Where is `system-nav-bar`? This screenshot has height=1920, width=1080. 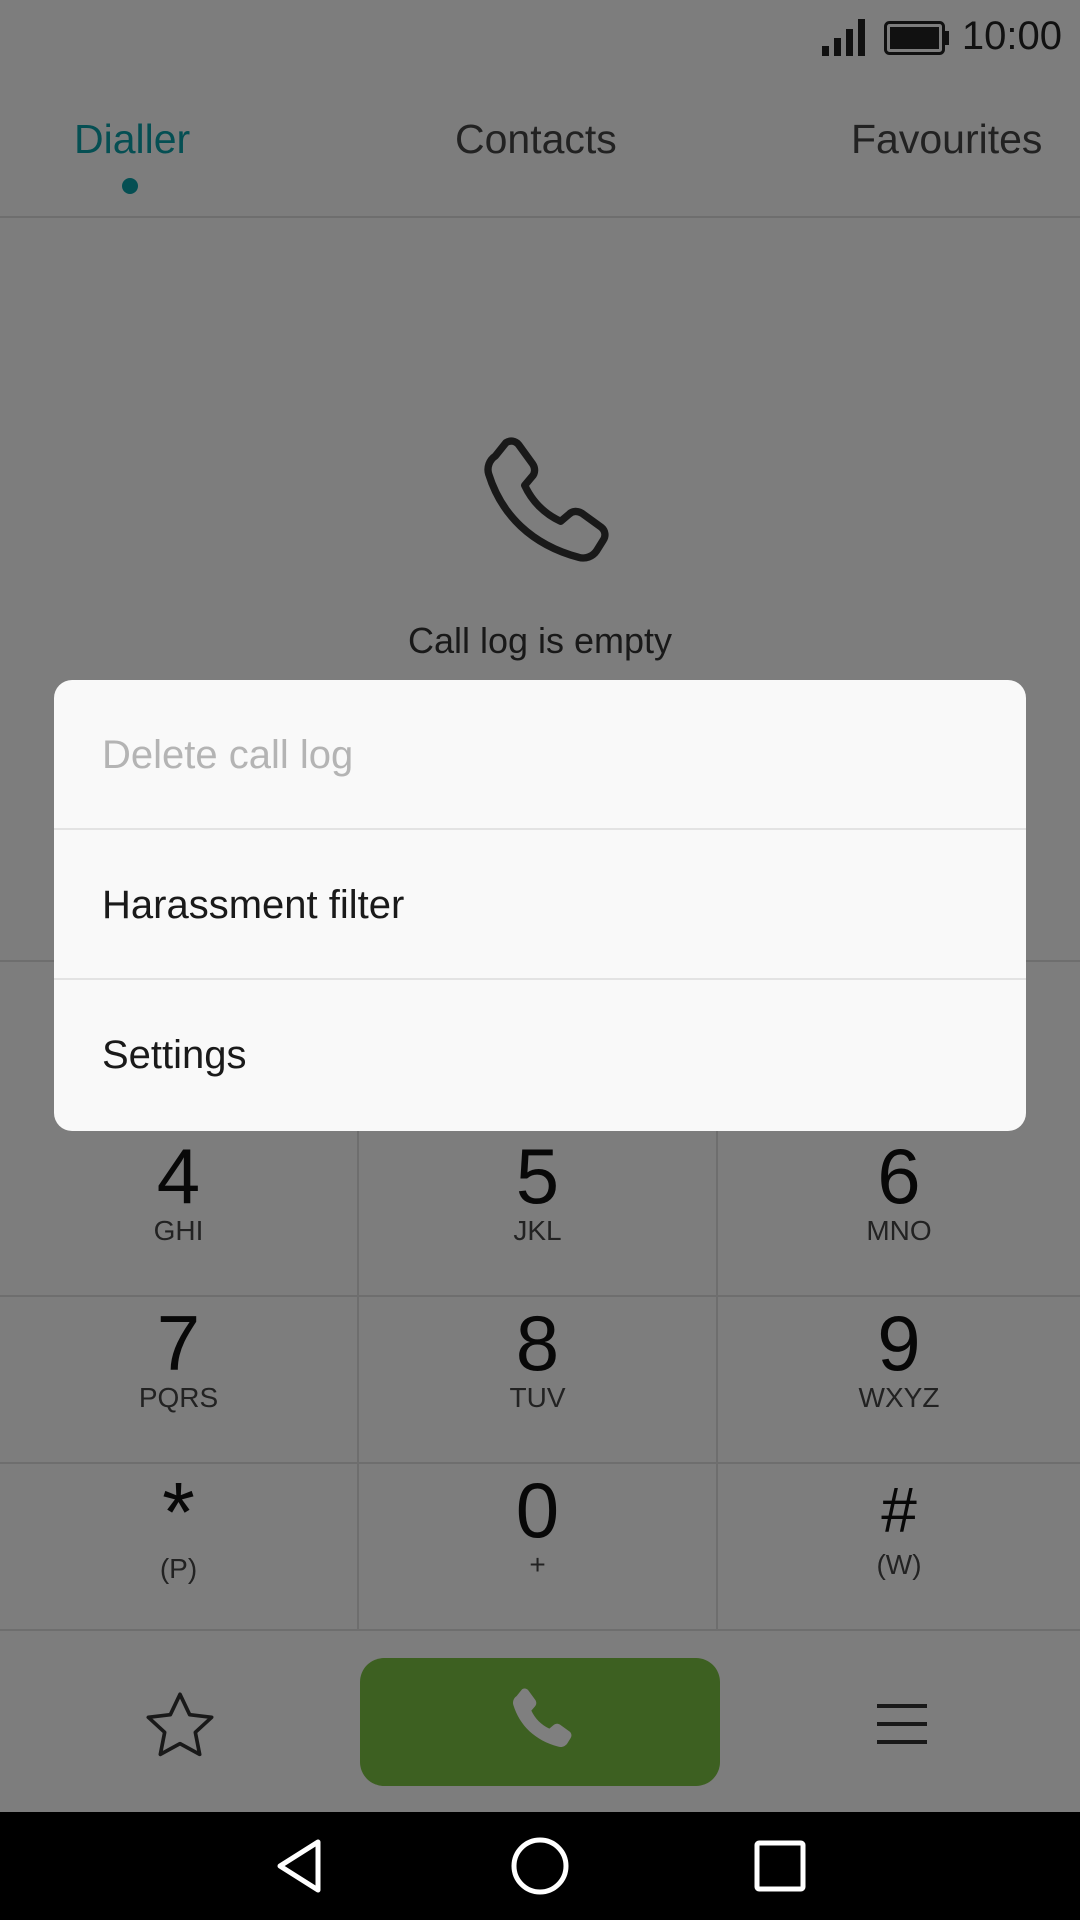 system-nav-bar is located at coordinates (540, 1866).